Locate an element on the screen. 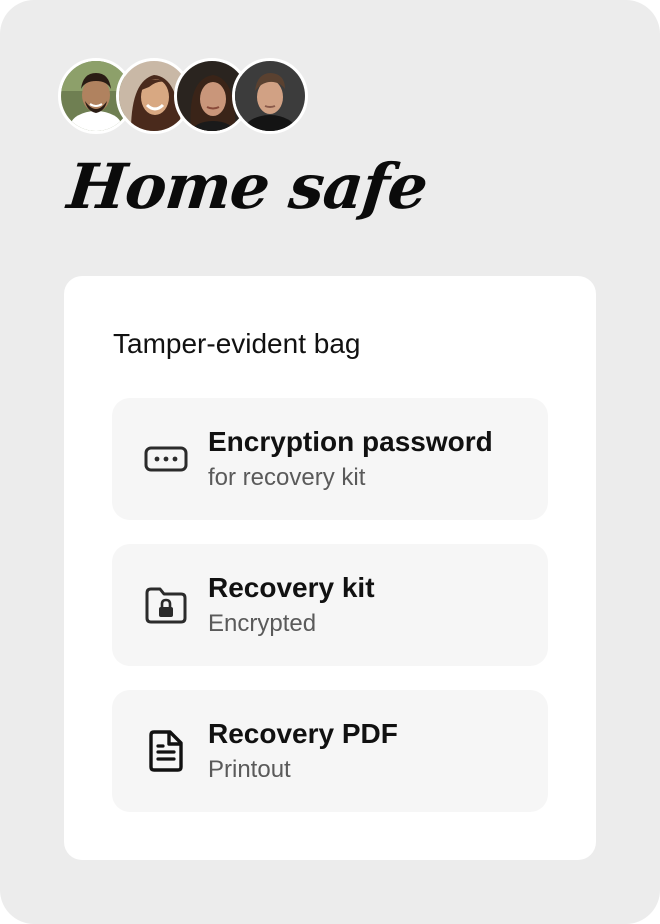  item-sublabel: Printout is located at coordinates (249, 769).